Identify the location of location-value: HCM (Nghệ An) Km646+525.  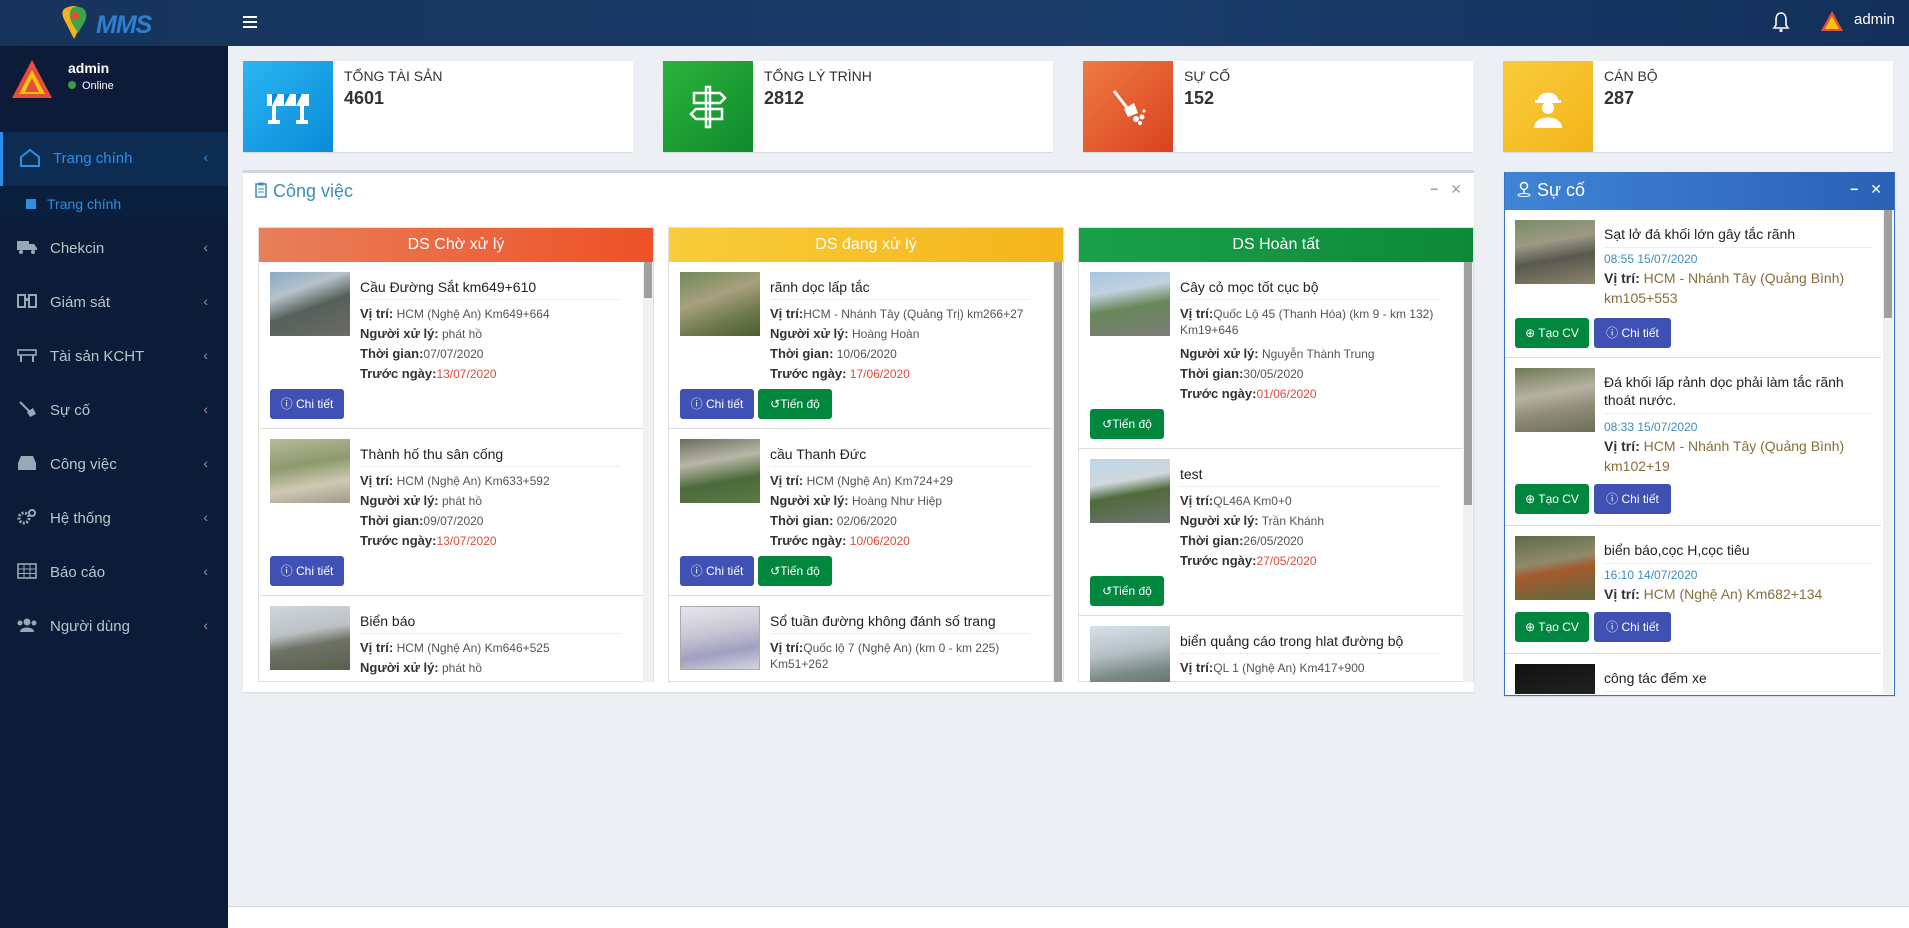
(473, 648).